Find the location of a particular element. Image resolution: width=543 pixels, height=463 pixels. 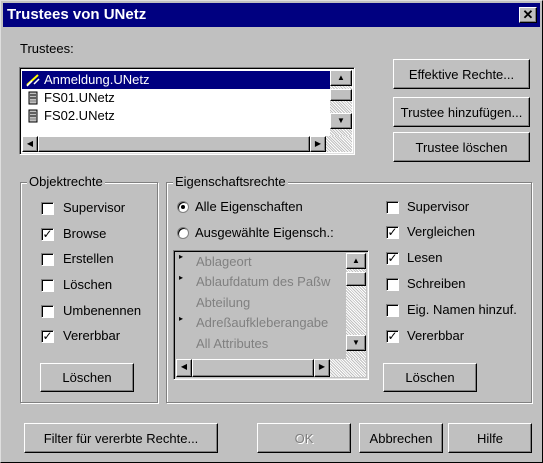

obj-inheritable-checkbox: ✓ is located at coordinates (47, 336).